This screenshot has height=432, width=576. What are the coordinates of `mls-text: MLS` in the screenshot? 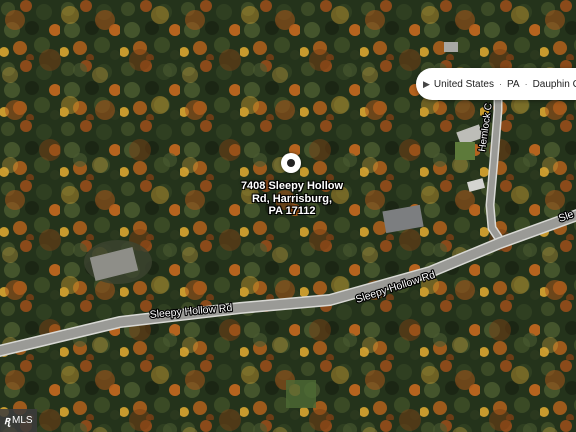 It's located at (22, 420).